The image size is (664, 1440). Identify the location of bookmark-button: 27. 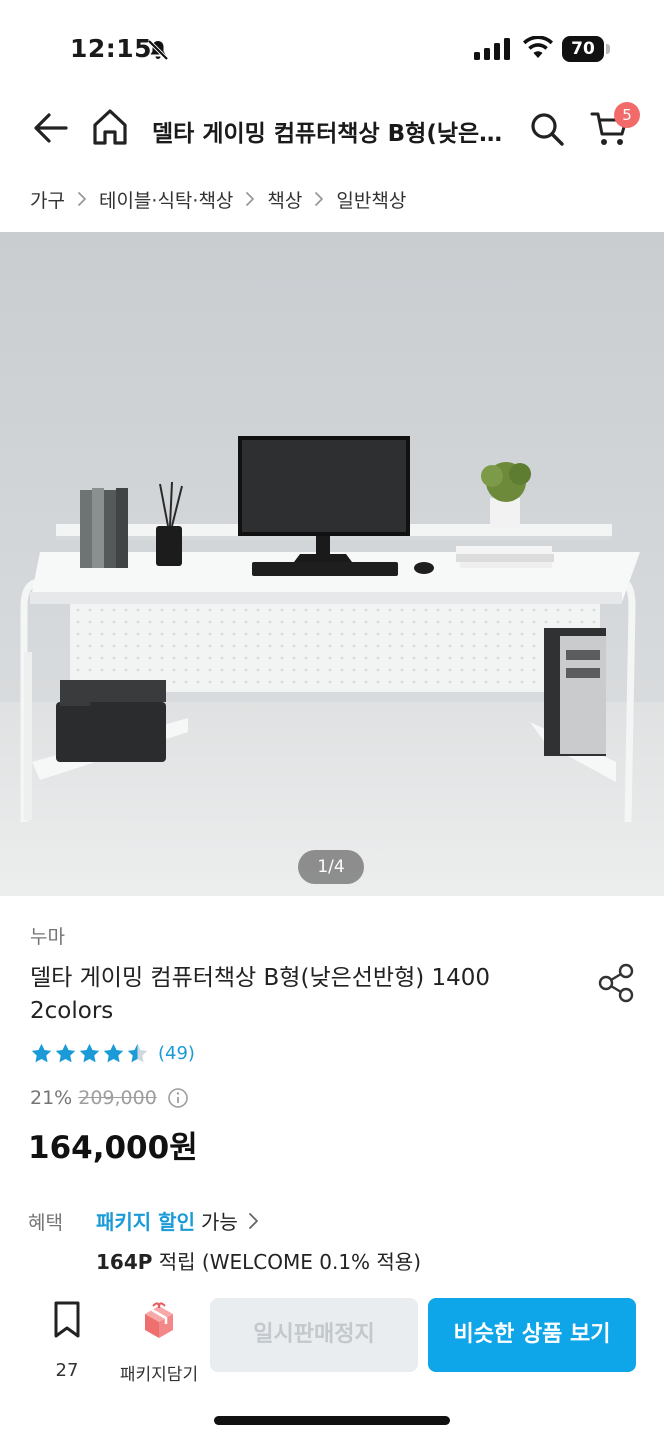
(67, 1339).